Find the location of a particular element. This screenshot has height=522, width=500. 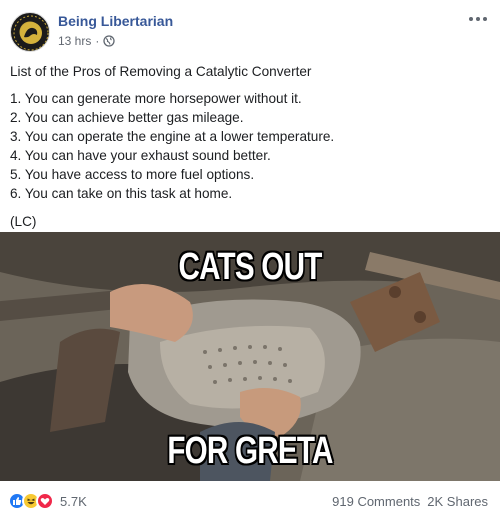

more-options-button is located at coordinates (478, 19).